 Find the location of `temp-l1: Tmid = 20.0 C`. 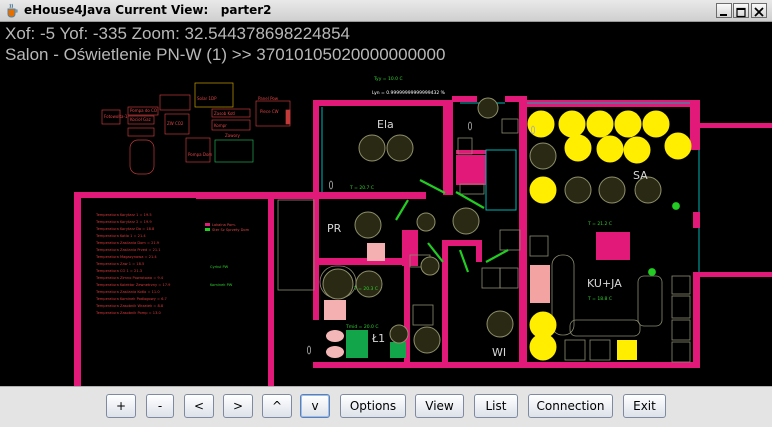

temp-l1: Tmid = 20.0 C is located at coordinates (361, 327).